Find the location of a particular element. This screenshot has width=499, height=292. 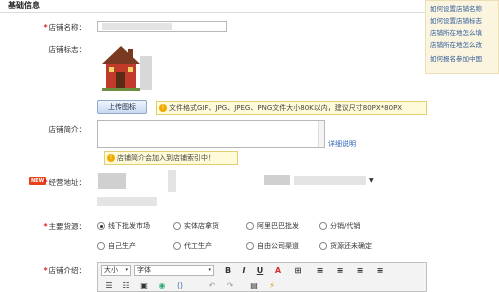

font-family-value: 字体 is located at coordinates (144, 270).